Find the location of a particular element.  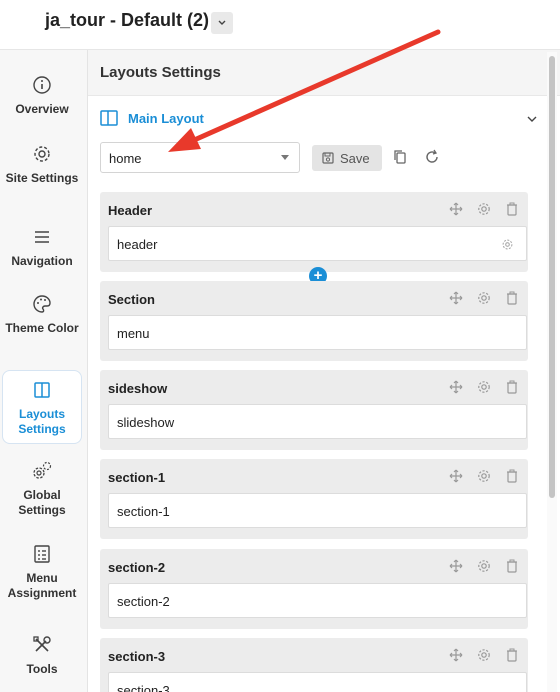

save-icon is located at coordinates (328, 158).